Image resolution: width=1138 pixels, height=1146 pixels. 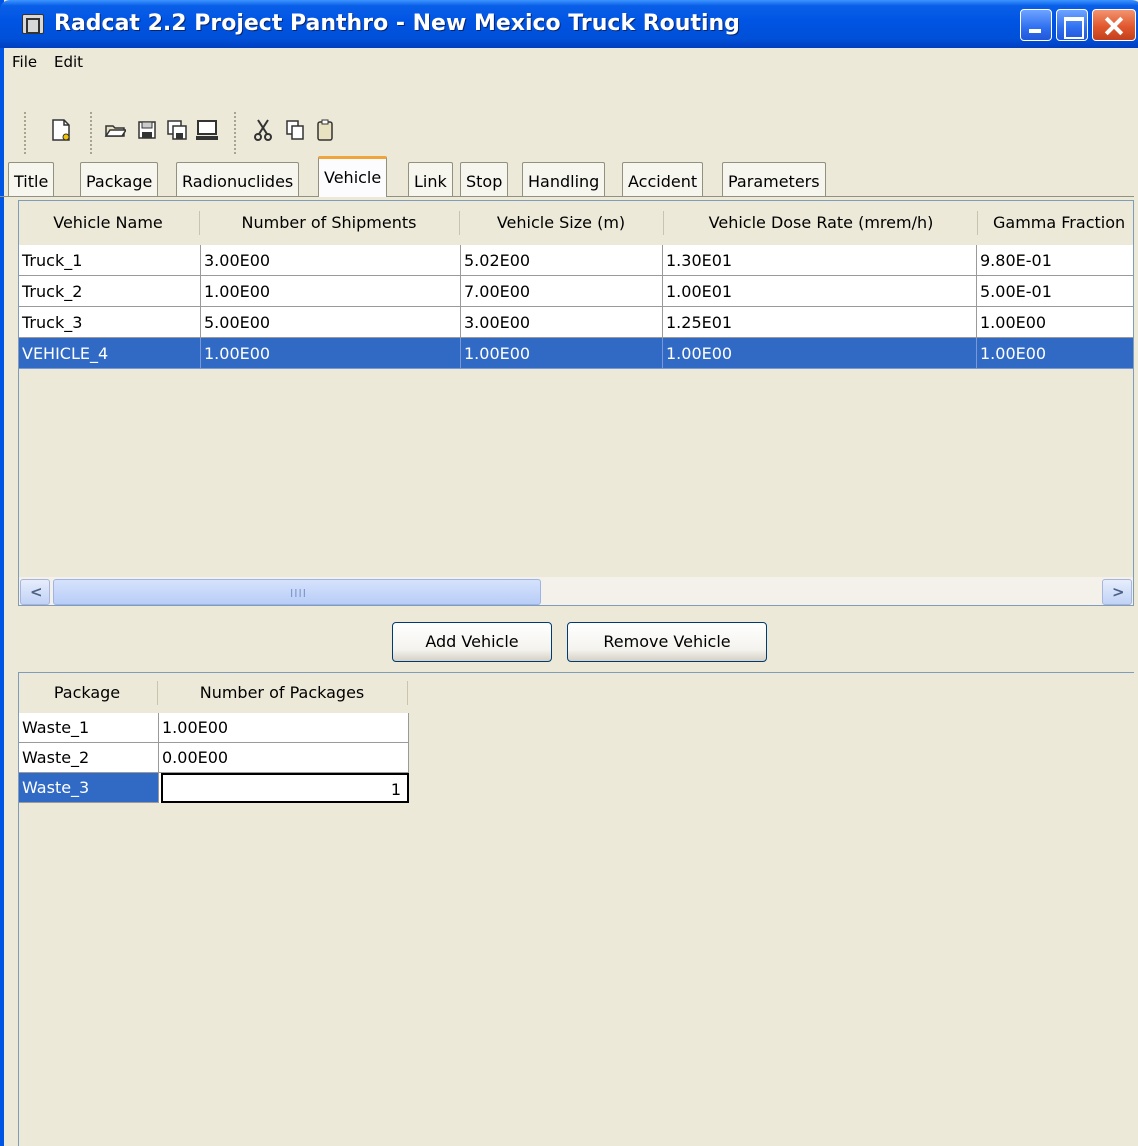 I want to click on scroll-left-button: <, so click(x=35, y=592).